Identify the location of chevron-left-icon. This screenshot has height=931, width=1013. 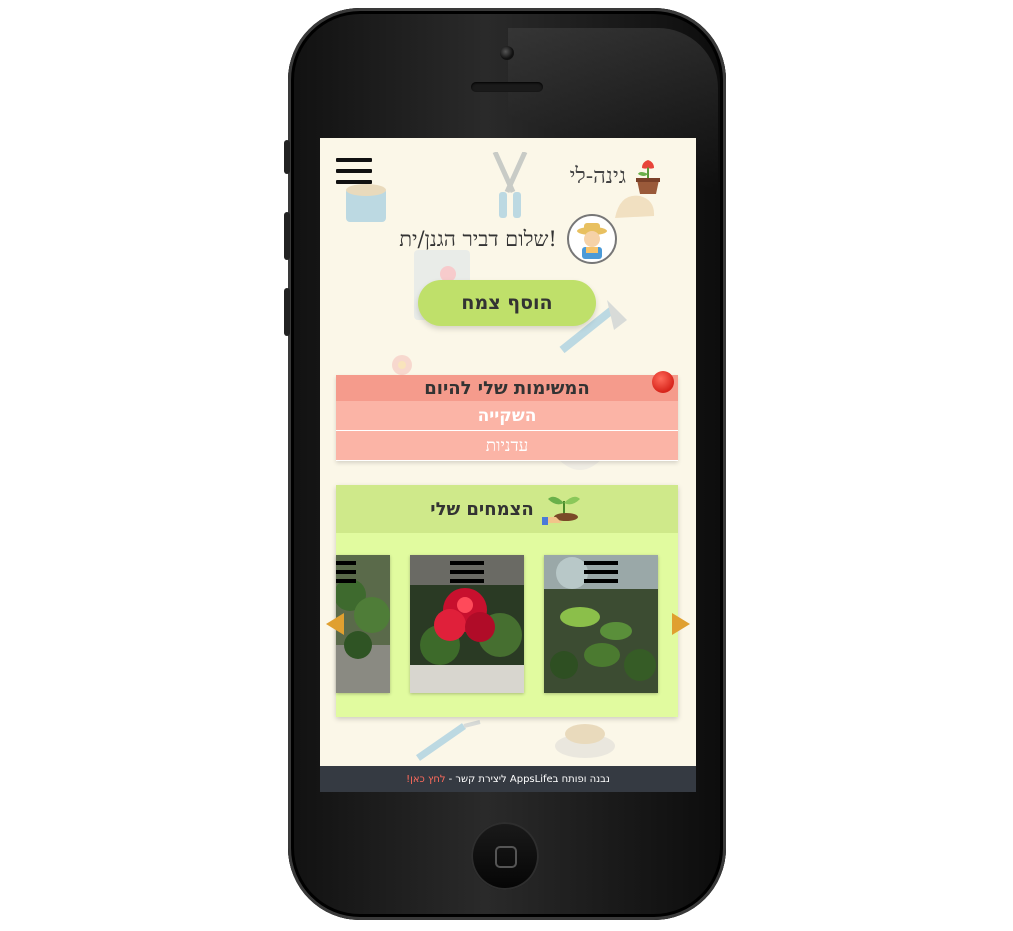
(335, 624).